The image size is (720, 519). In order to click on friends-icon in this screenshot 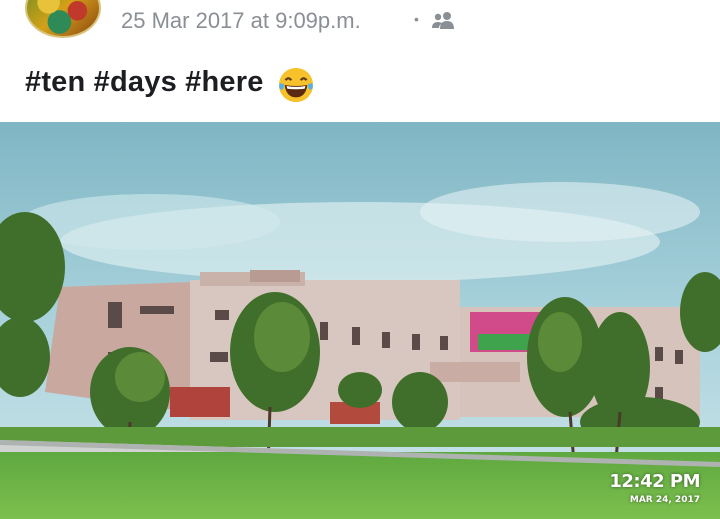, I will do `click(443, 20)`.